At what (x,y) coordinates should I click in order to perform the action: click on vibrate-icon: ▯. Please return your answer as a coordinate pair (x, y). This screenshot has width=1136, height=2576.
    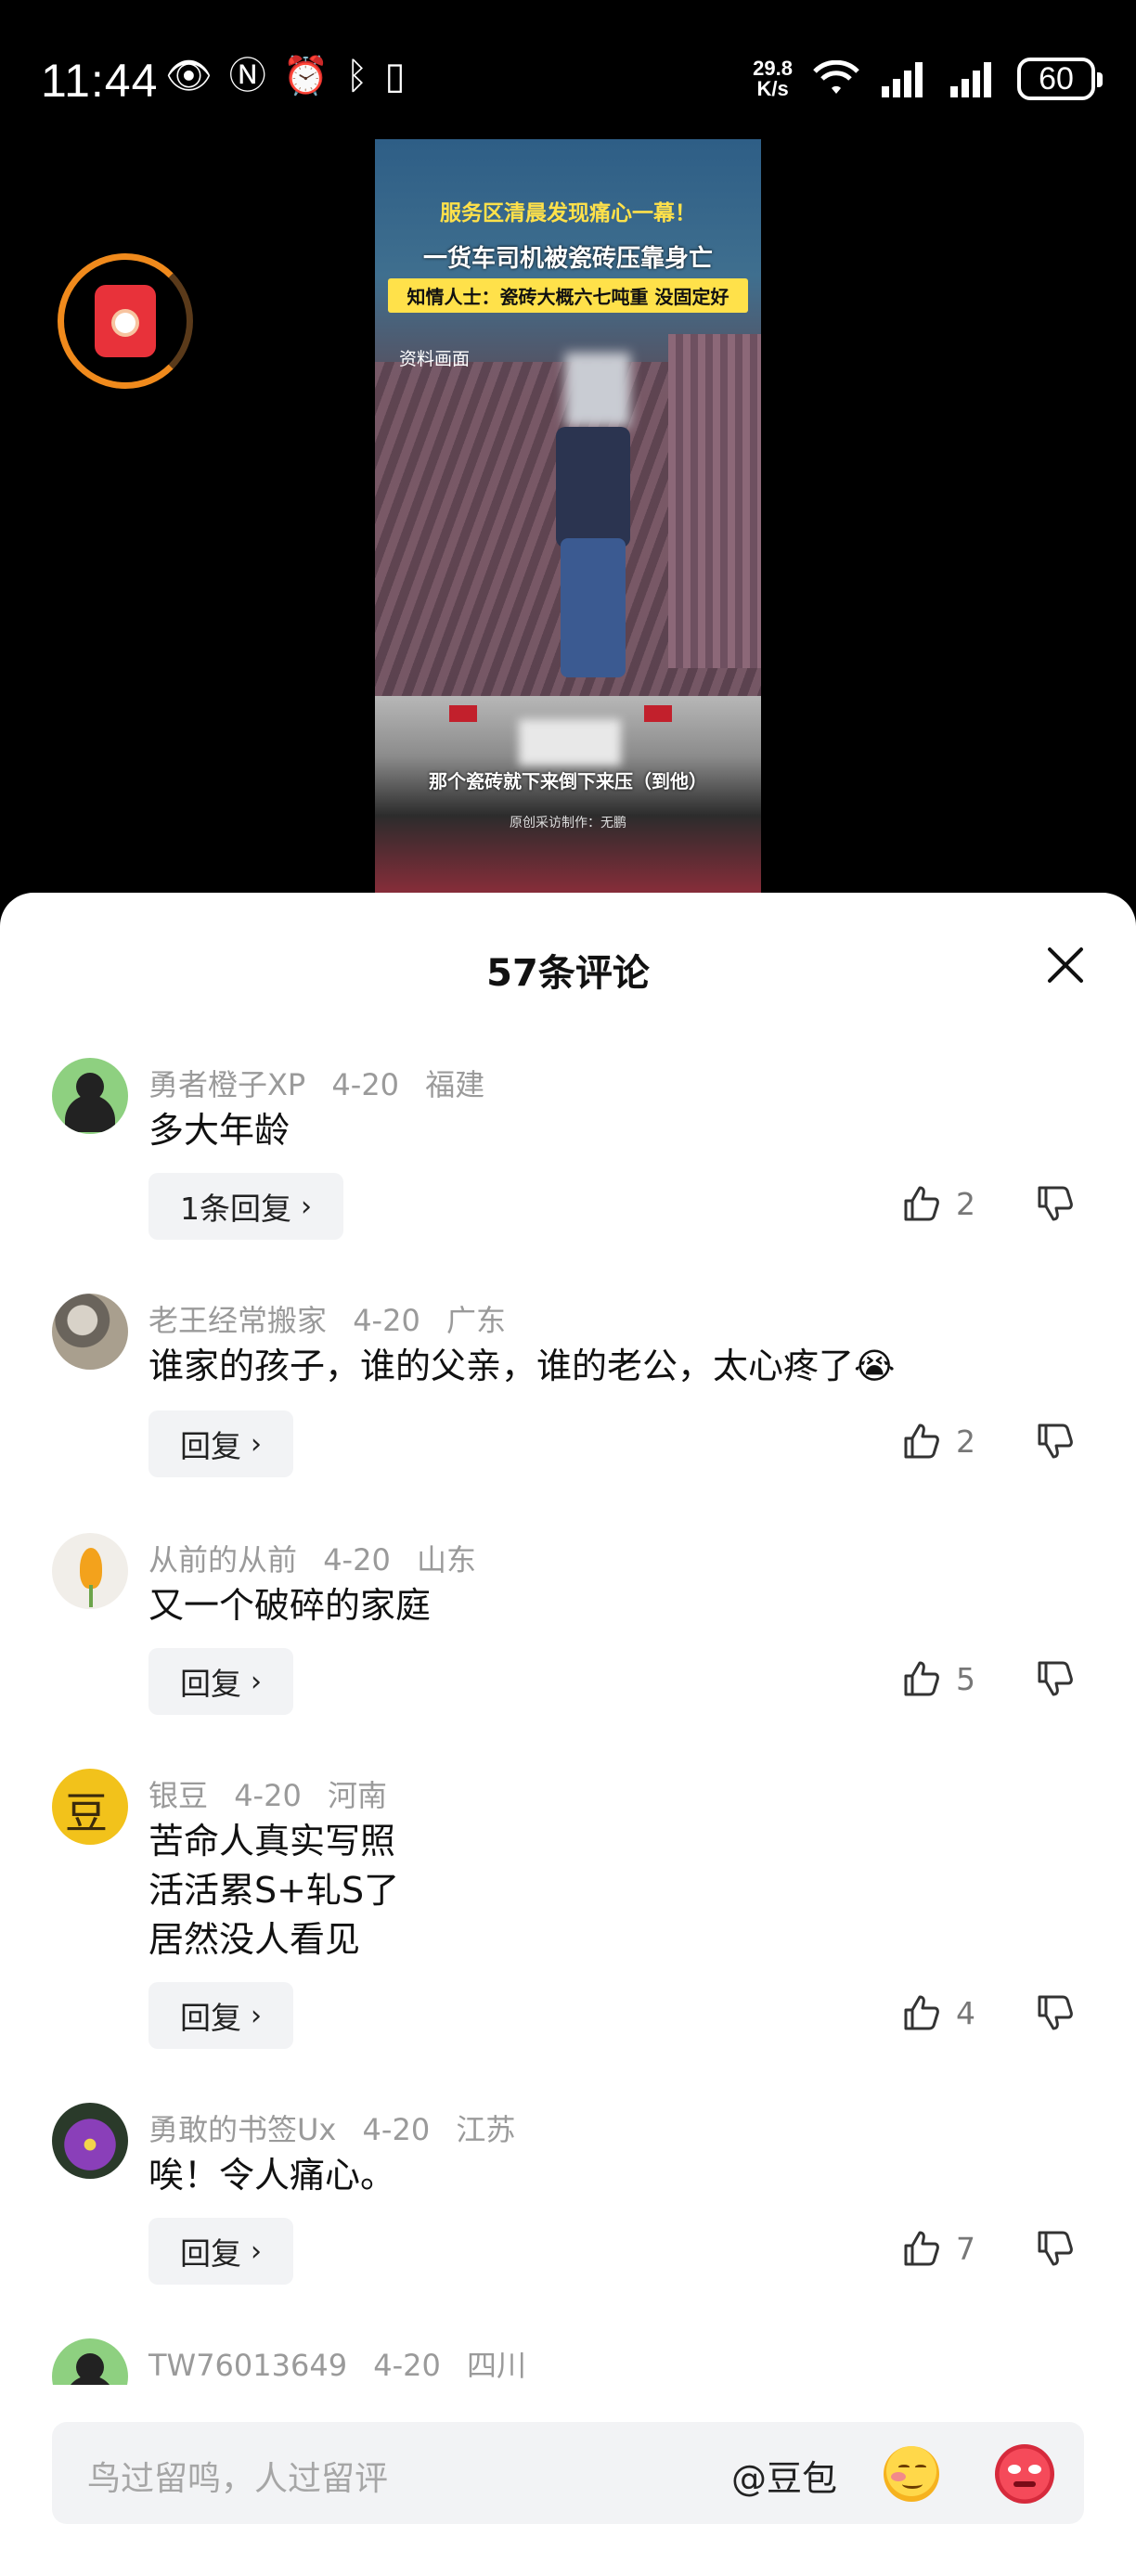
    Looking at the image, I should click on (395, 76).